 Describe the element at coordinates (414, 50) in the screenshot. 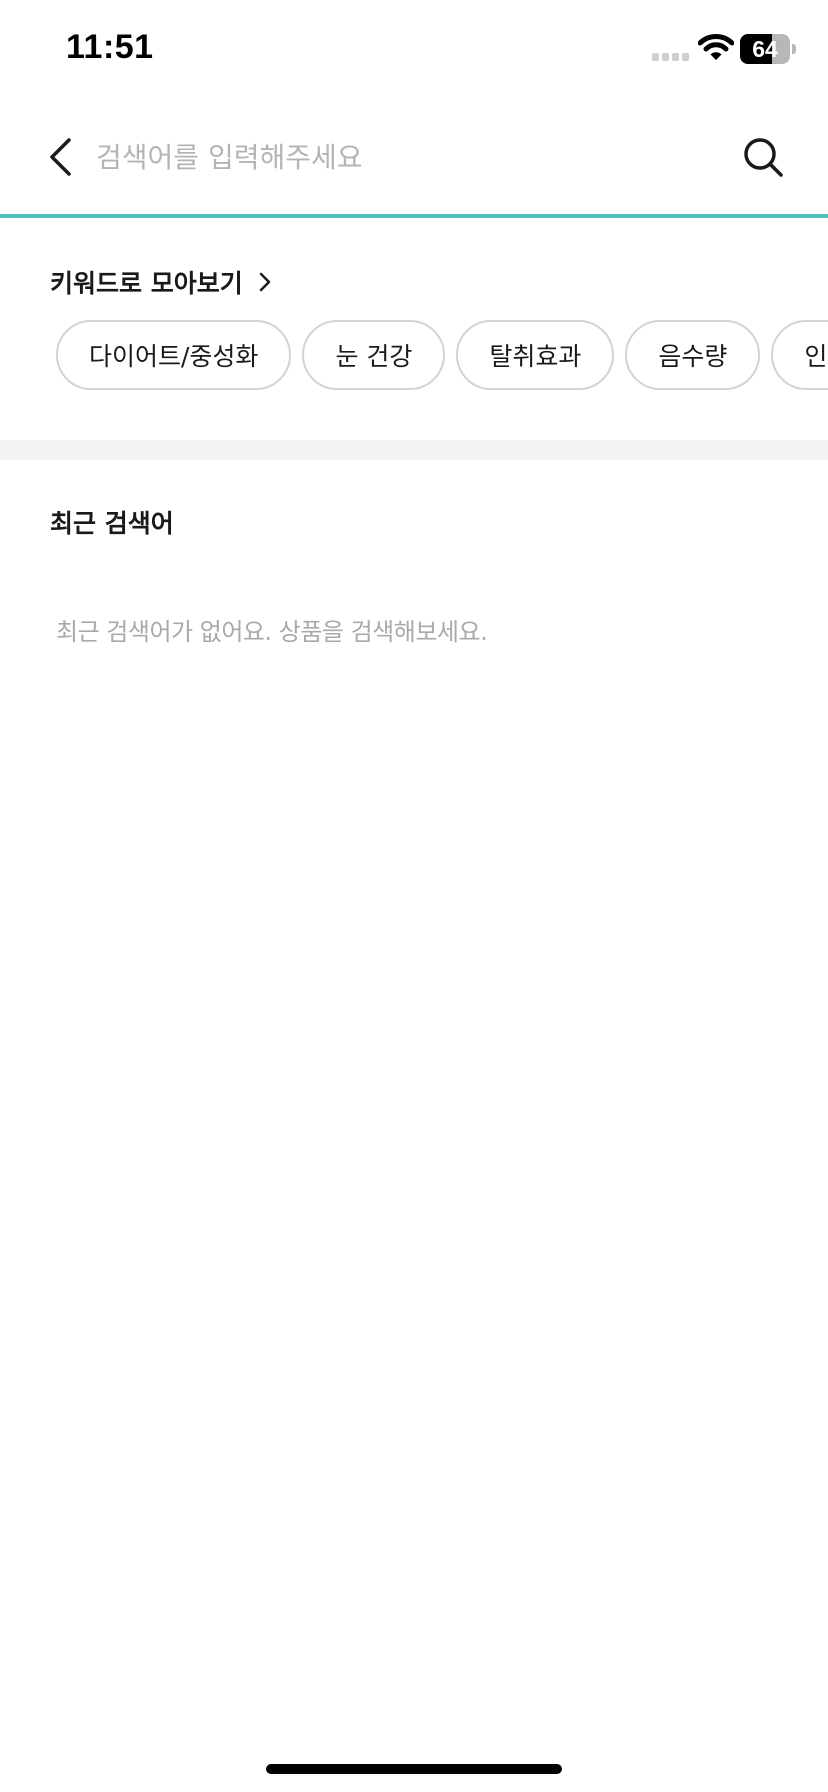

I see `status-bar: 11:51 64` at that location.